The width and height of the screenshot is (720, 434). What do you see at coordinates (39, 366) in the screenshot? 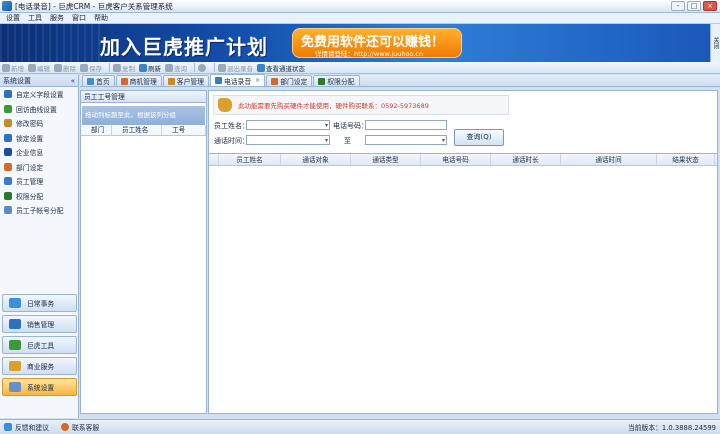
I see `nav-button: 商业服务` at bounding box center [39, 366].